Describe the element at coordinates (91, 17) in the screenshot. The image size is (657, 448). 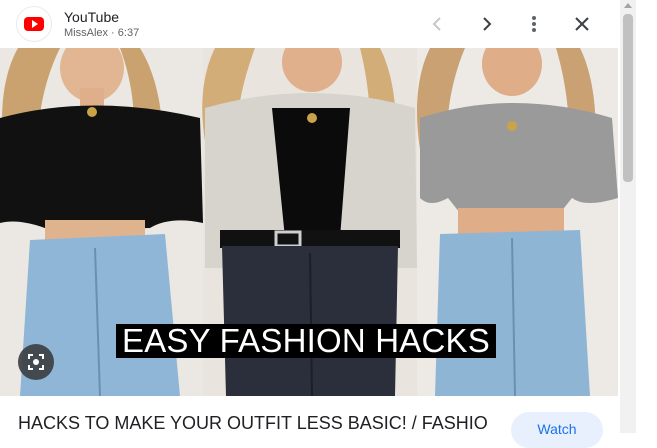
I see `source-name: YouTube` at that location.